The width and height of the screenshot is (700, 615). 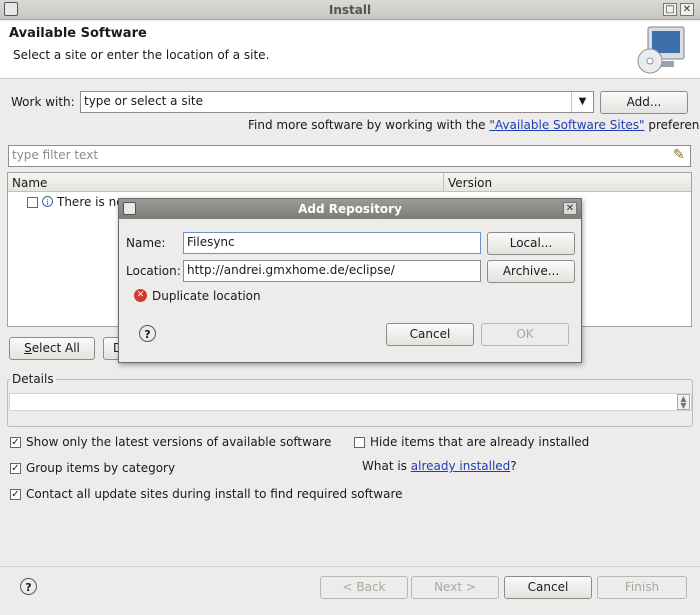 What do you see at coordinates (683, 402) in the screenshot?
I see `details-scroll-icon: ▲ ▼` at bounding box center [683, 402].